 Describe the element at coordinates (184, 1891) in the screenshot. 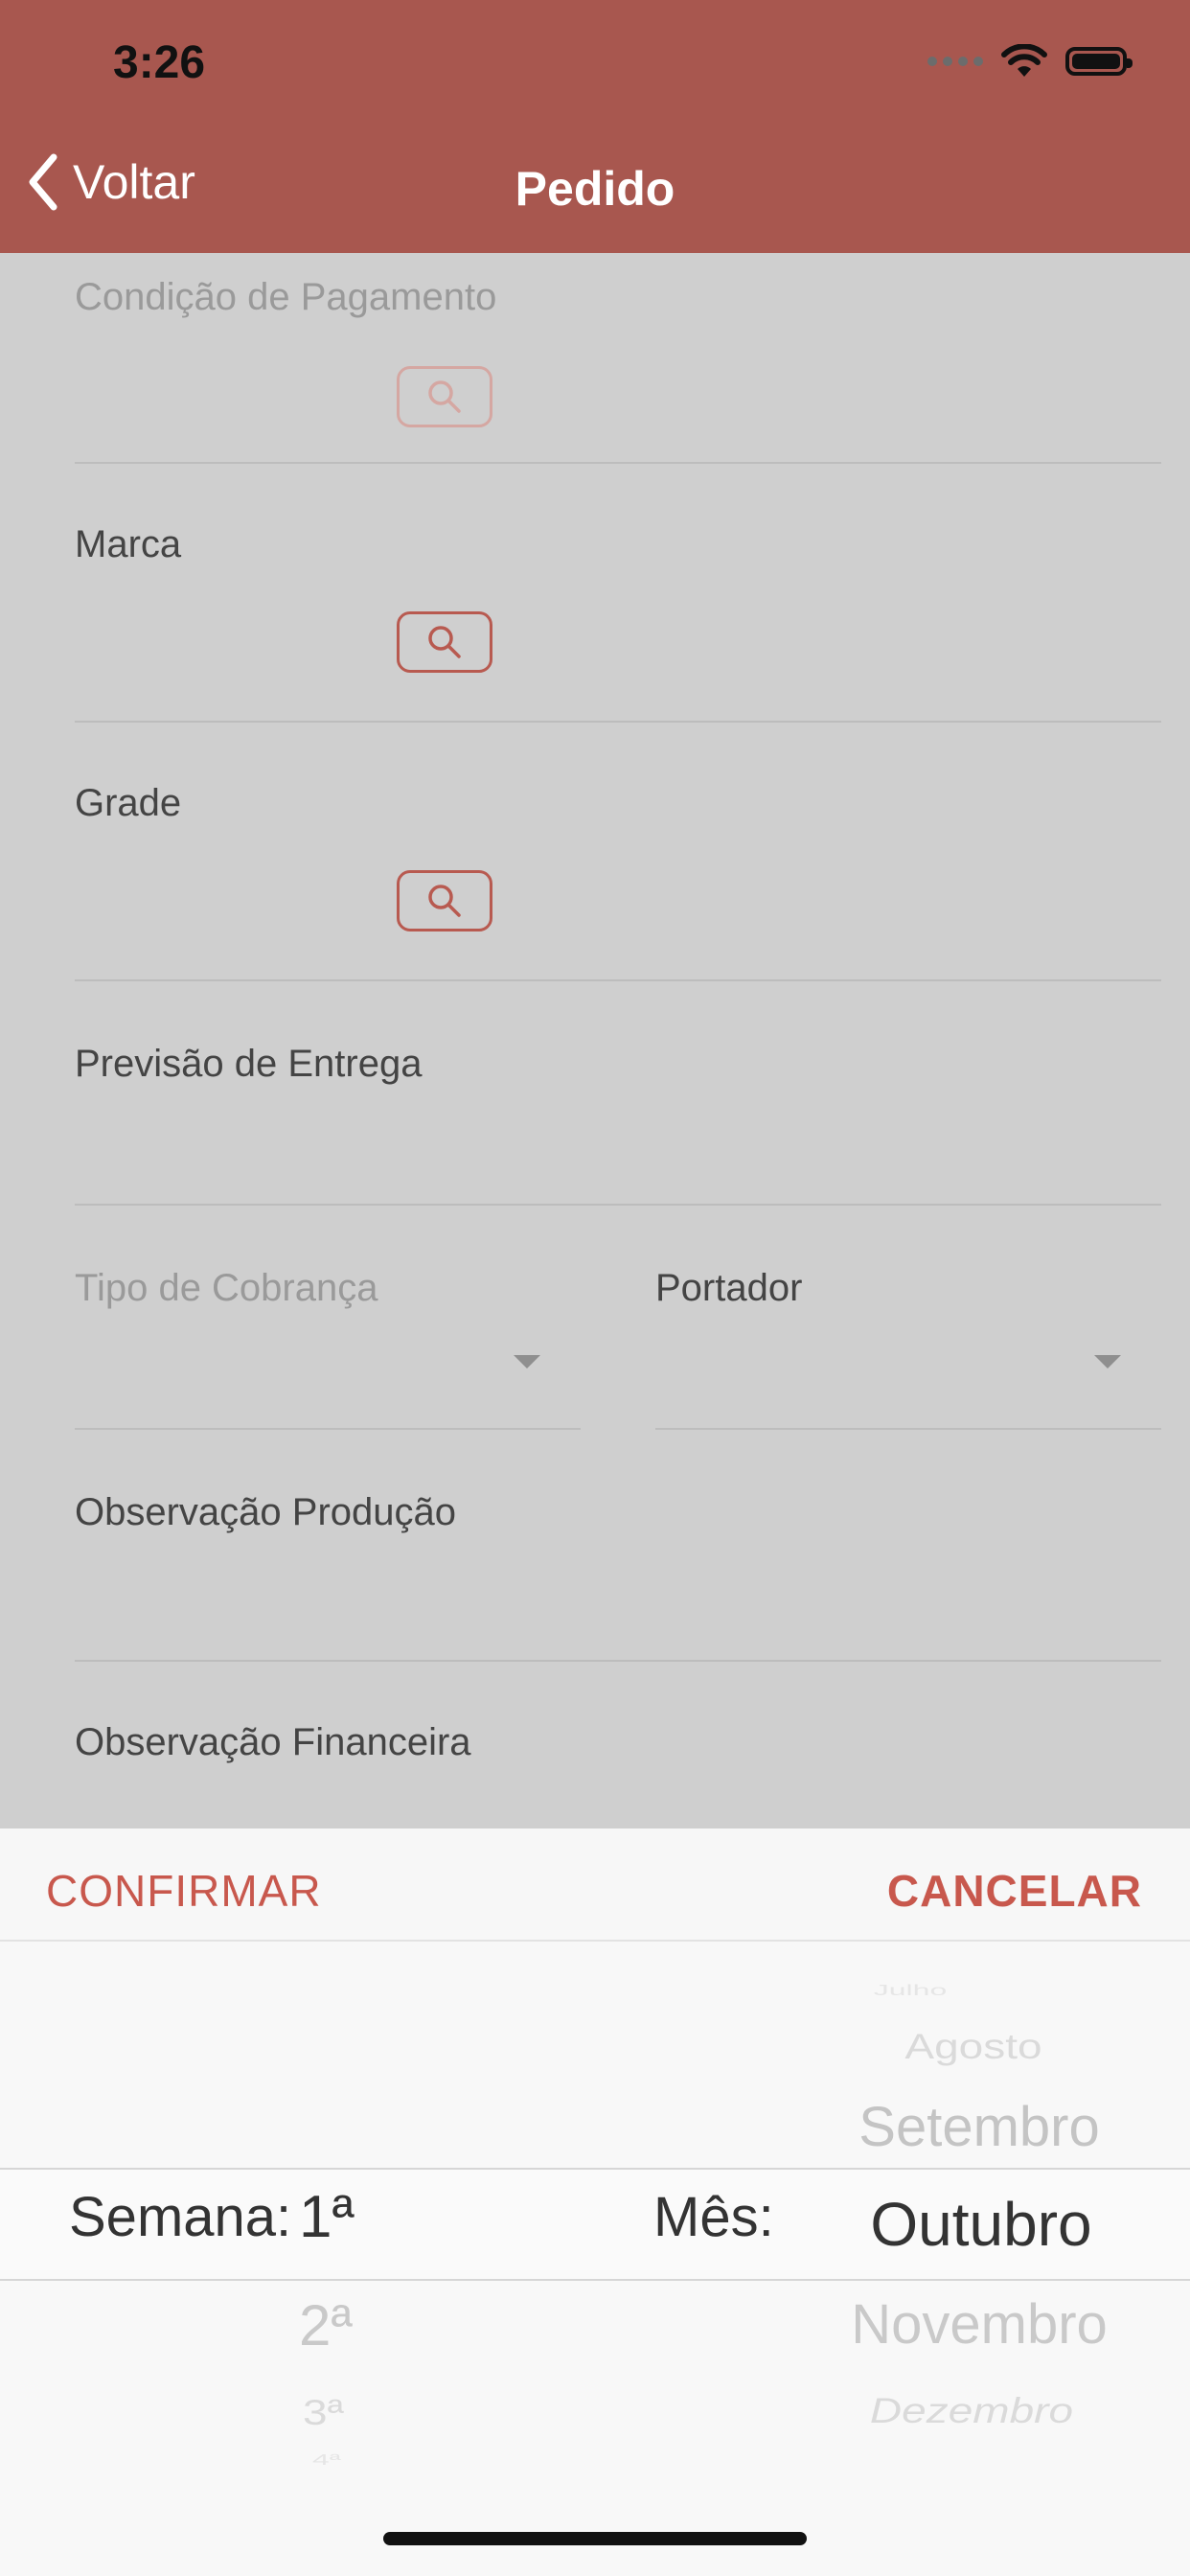

I see `confirm-button: CONFIRMAR` at that location.